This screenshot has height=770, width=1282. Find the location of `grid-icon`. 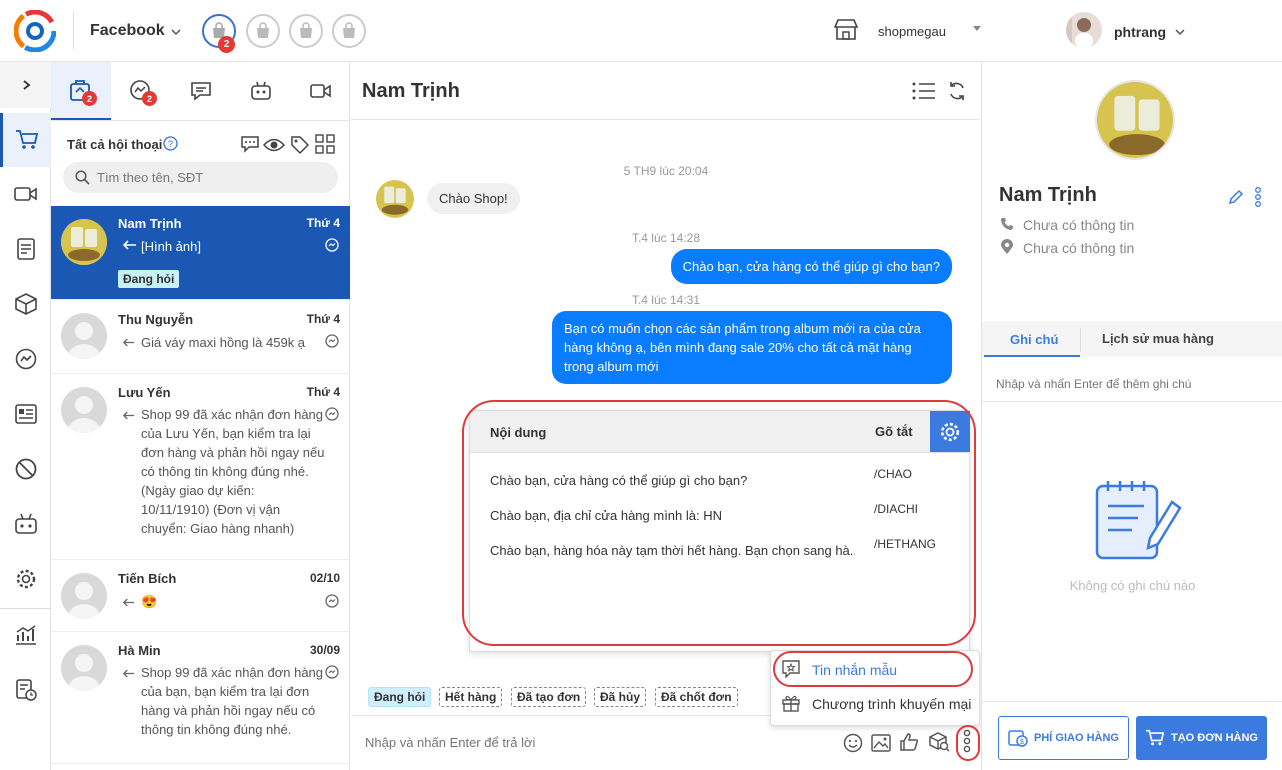

grid-icon is located at coordinates (325, 144).